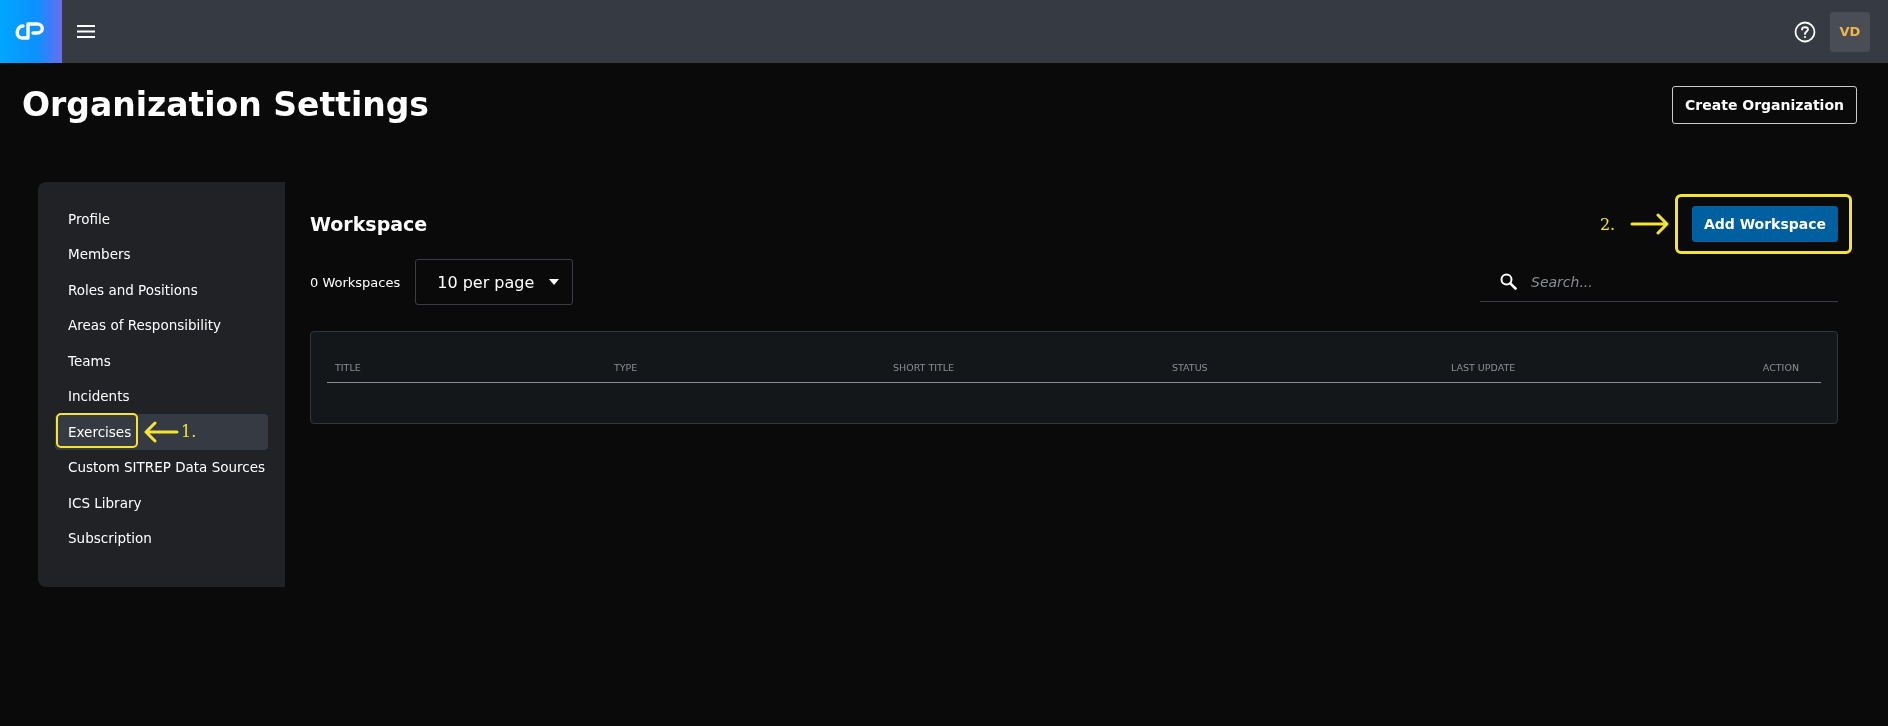 Image resolution: width=1888 pixels, height=726 pixels. I want to click on sidebar-item: Members, so click(161, 254).